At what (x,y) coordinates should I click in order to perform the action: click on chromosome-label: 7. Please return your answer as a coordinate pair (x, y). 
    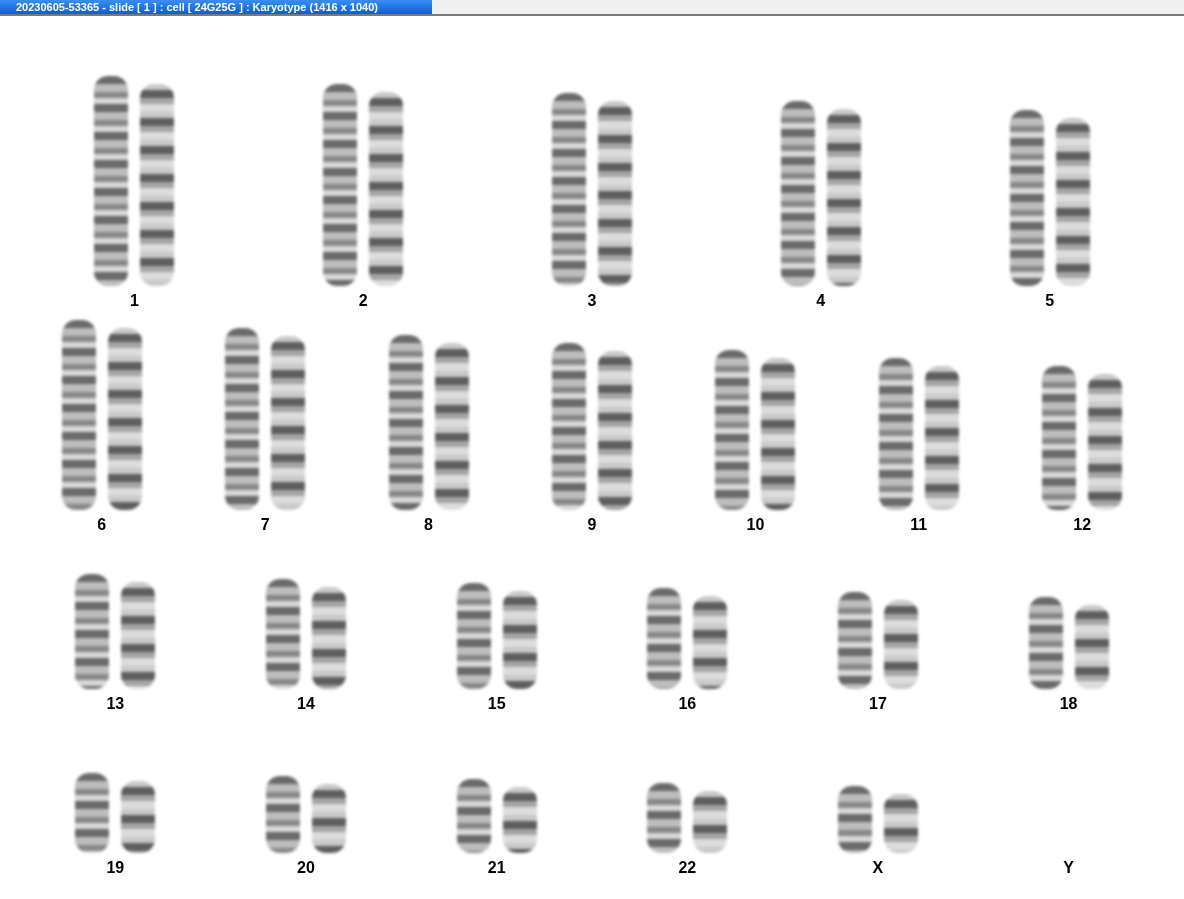
    Looking at the image, I should click on (265, 525).